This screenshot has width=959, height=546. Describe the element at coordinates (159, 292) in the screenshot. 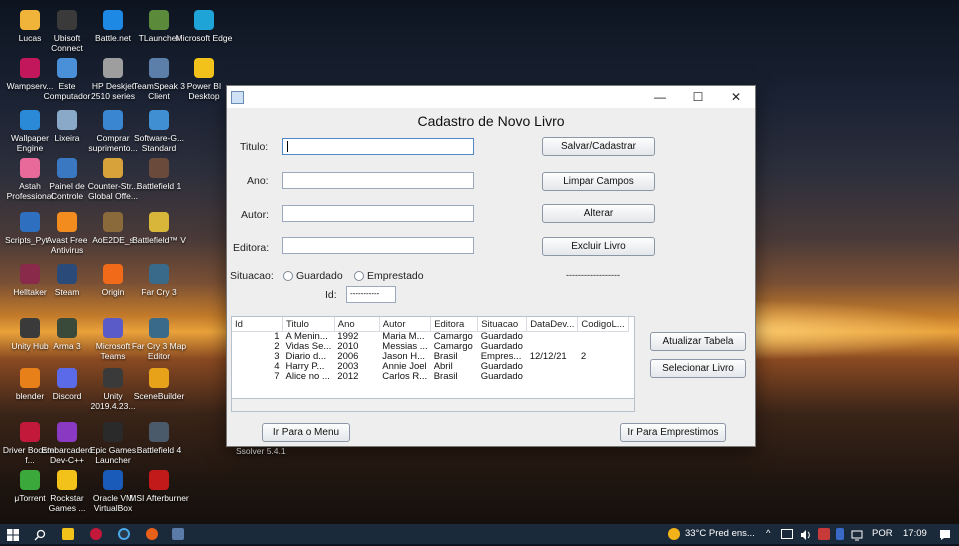

I see `desktop-icon-label: Far Cry 3` at that location.